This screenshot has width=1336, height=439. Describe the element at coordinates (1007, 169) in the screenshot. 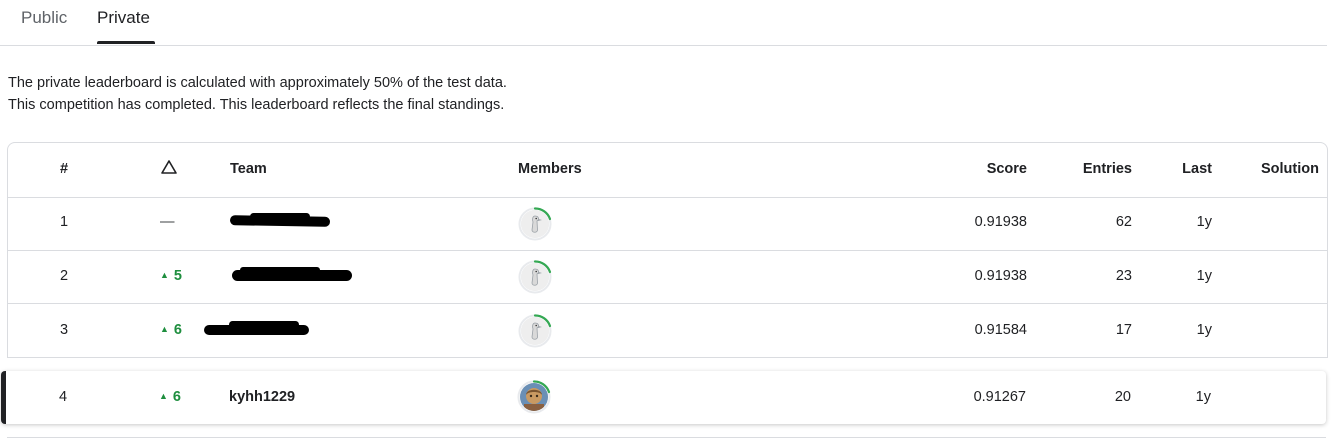

I see `header-score: Score` at that location.